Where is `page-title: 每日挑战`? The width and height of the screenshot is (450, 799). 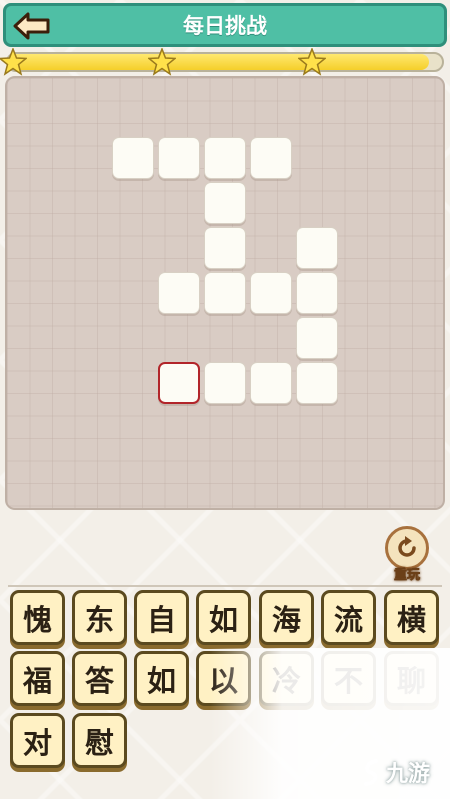
page-title: 每日挑战 is located at coordinates (225, 26).